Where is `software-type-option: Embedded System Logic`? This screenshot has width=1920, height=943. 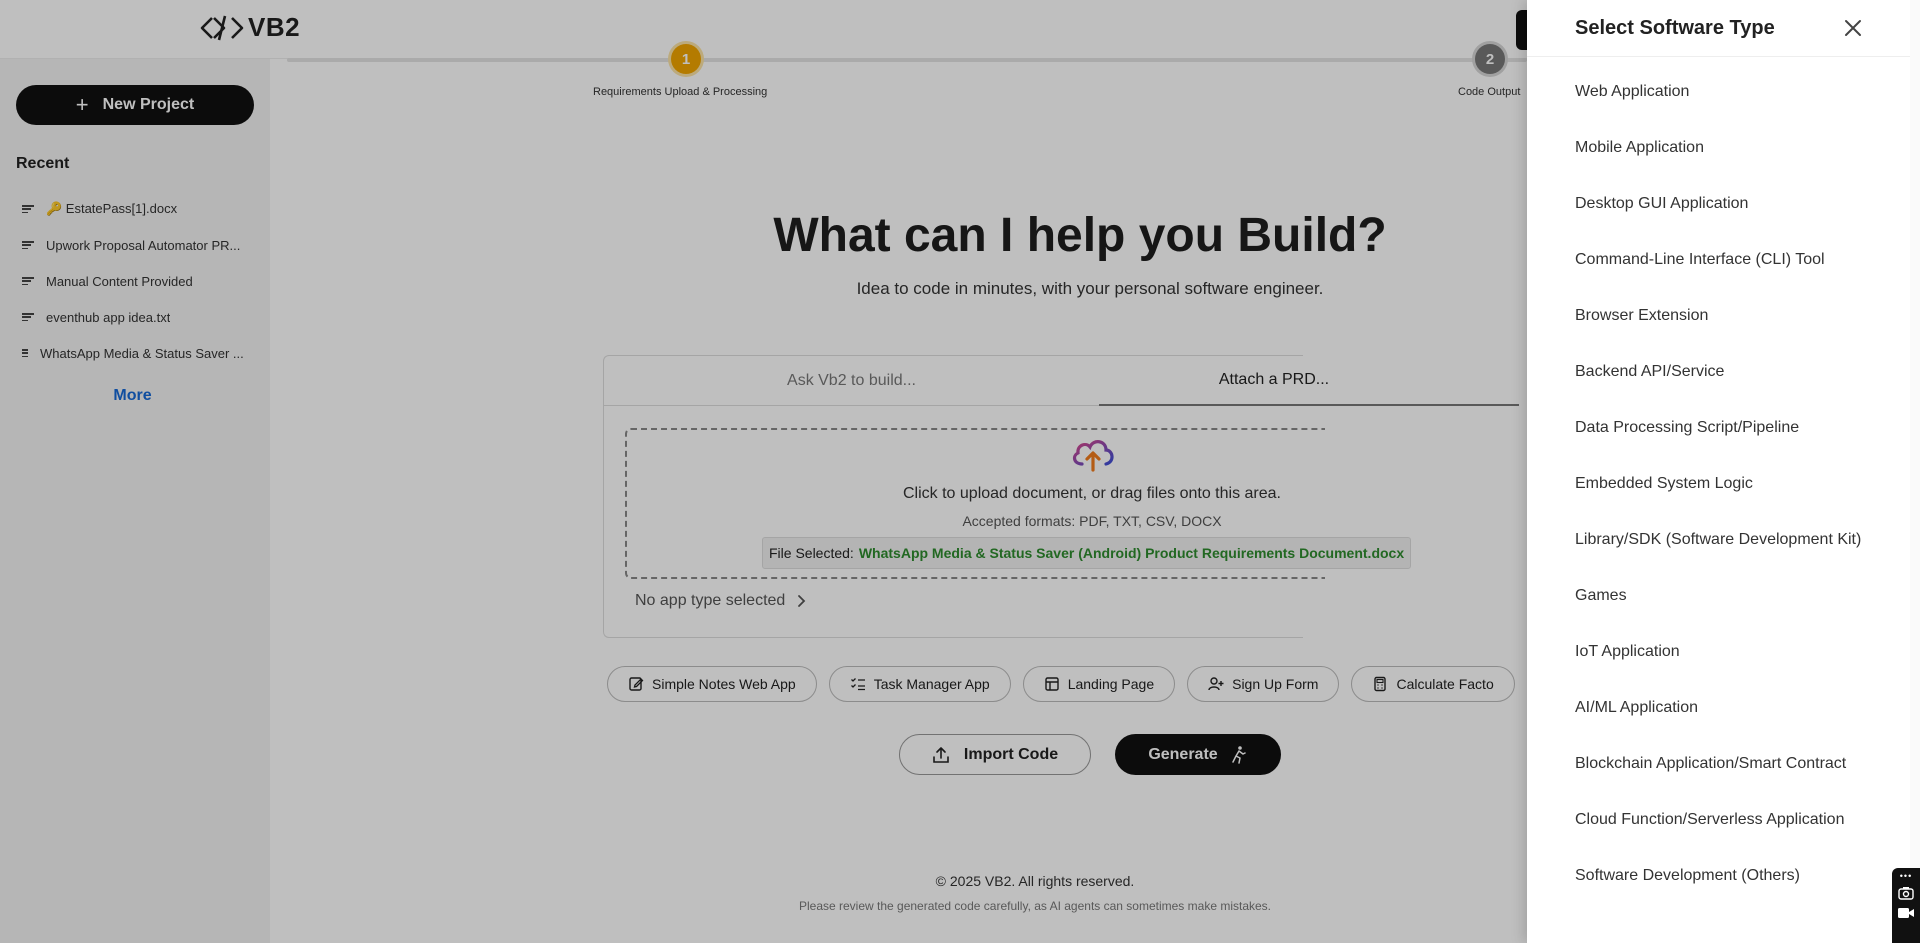 software-type-option: Embedded System Logic is located at coordinates (1723, 484).